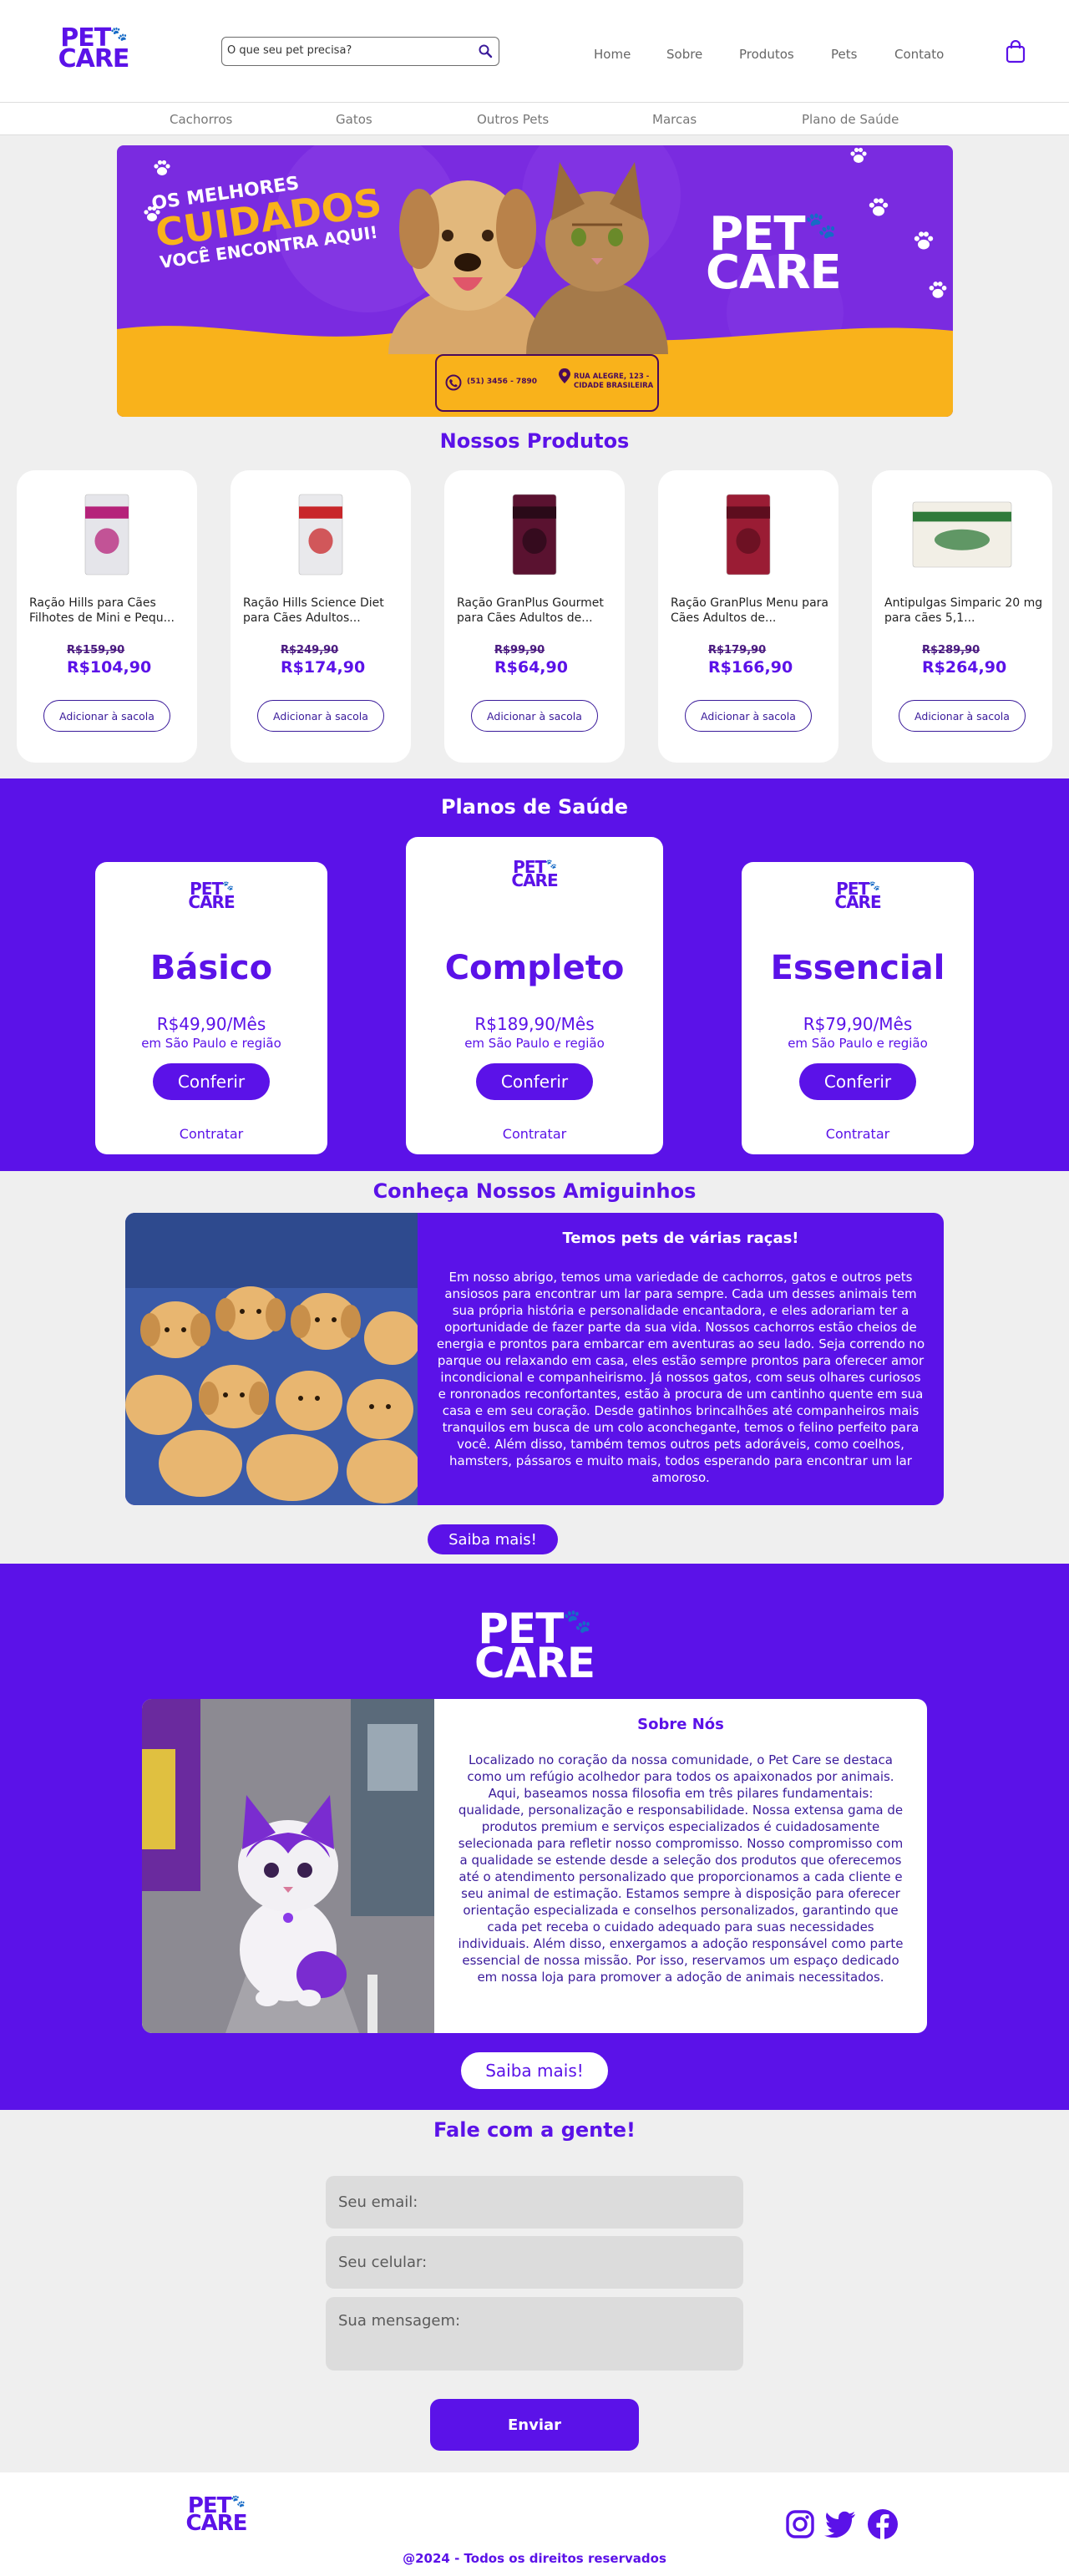 The height and width of the screenshot is (2576, 1069). What do you see at coordinates (534, 1663) in the screenshot?
I see `about-logo-line2: CARE` at bounding box center [534, 1663].